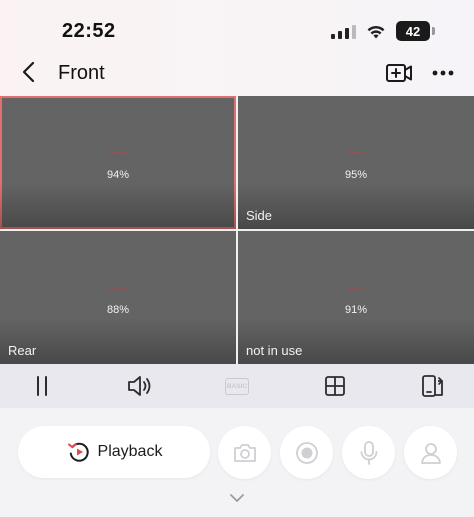  I want to click on camera-icon, so click(244, 452).